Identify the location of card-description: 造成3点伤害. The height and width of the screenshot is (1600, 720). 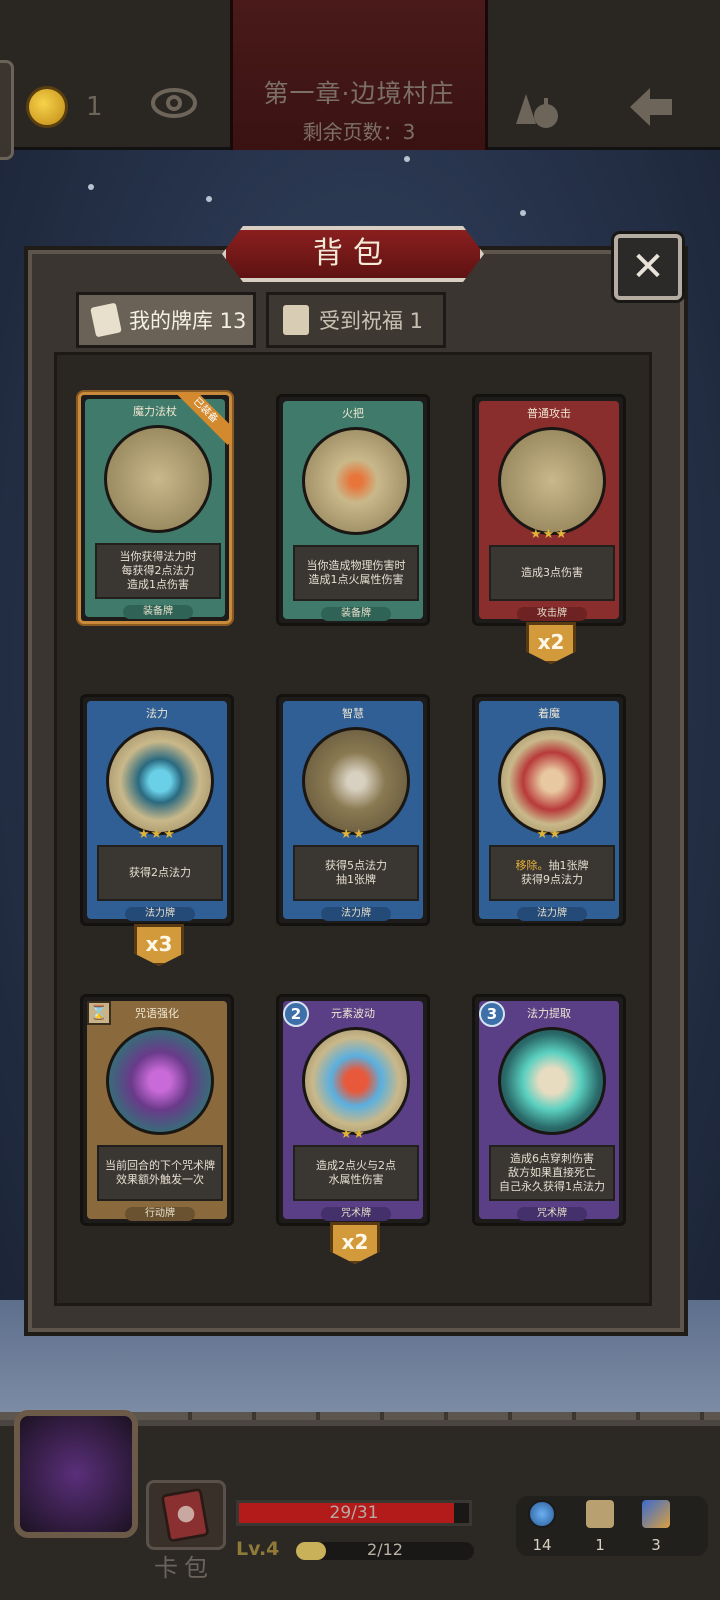
(552, 573).